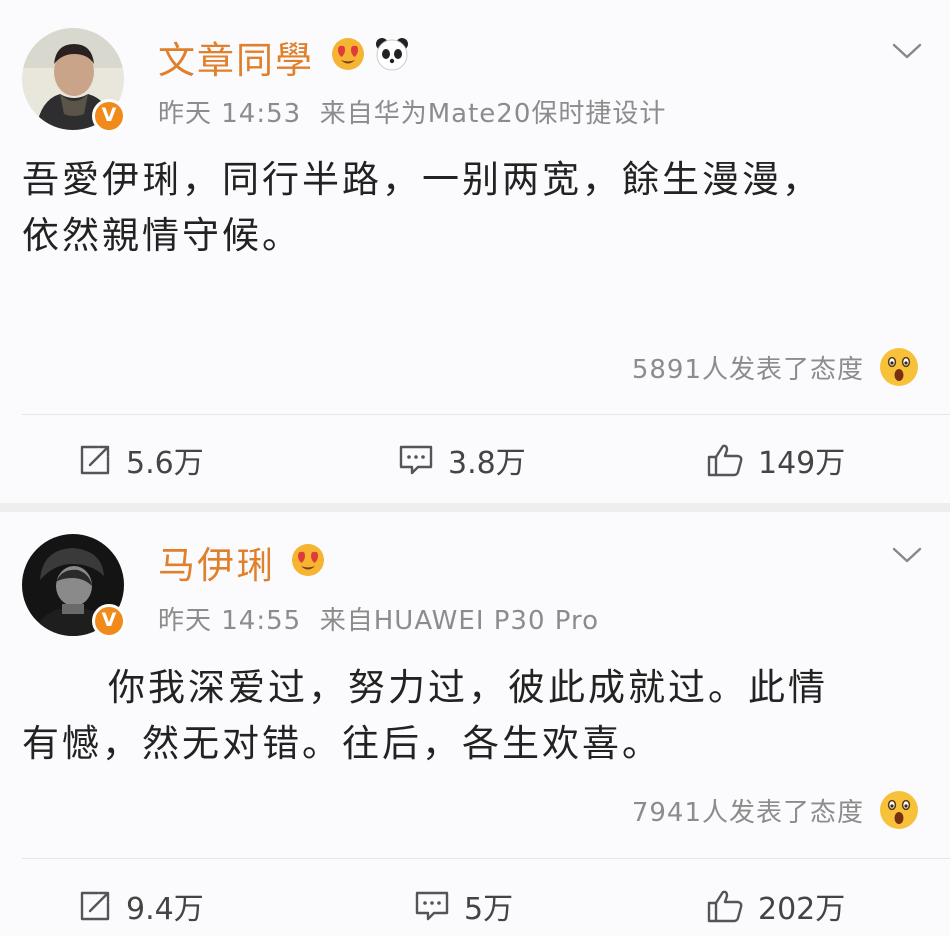  I want to click on comment-button: 5万, so click(463, 906).